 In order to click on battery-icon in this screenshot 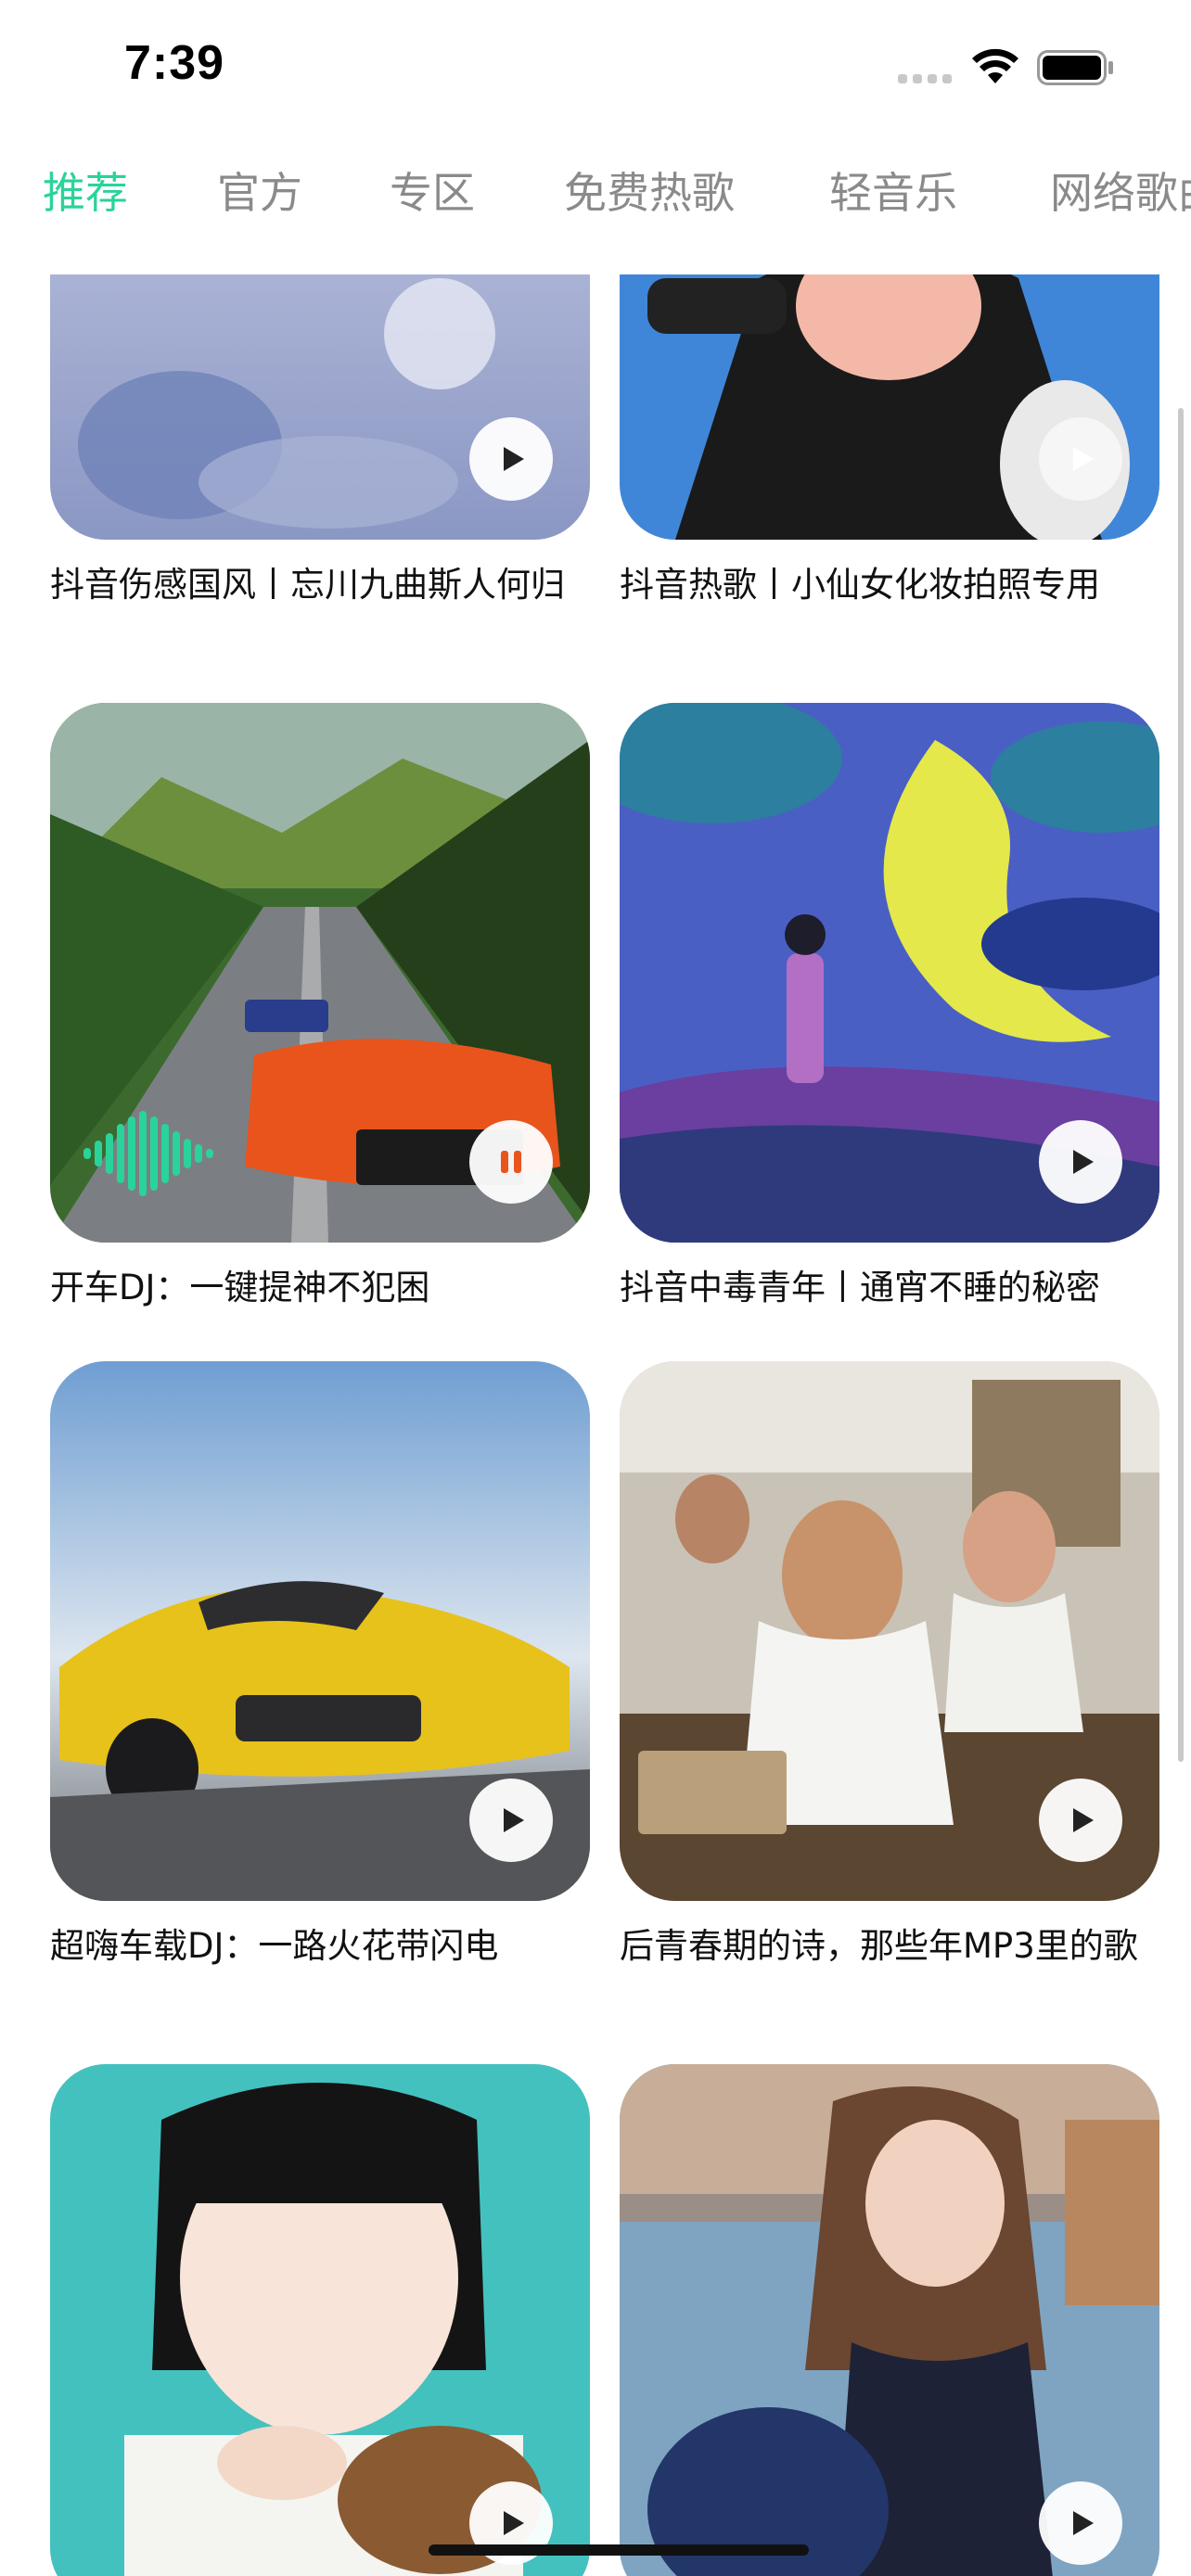, I will do `click(1075, 67)`.